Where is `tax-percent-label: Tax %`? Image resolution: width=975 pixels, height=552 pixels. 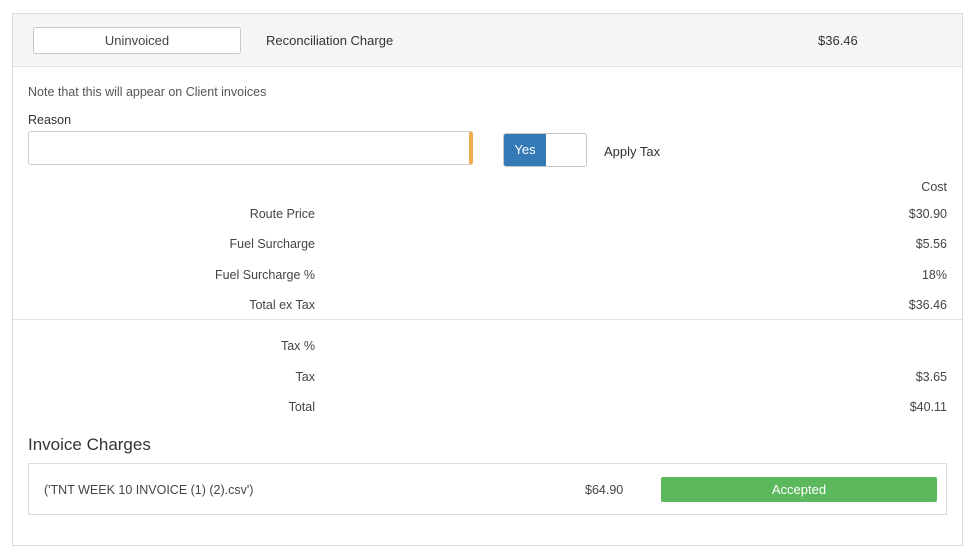 tax-percent-label: Tax % is located at coordinates (297, 346).